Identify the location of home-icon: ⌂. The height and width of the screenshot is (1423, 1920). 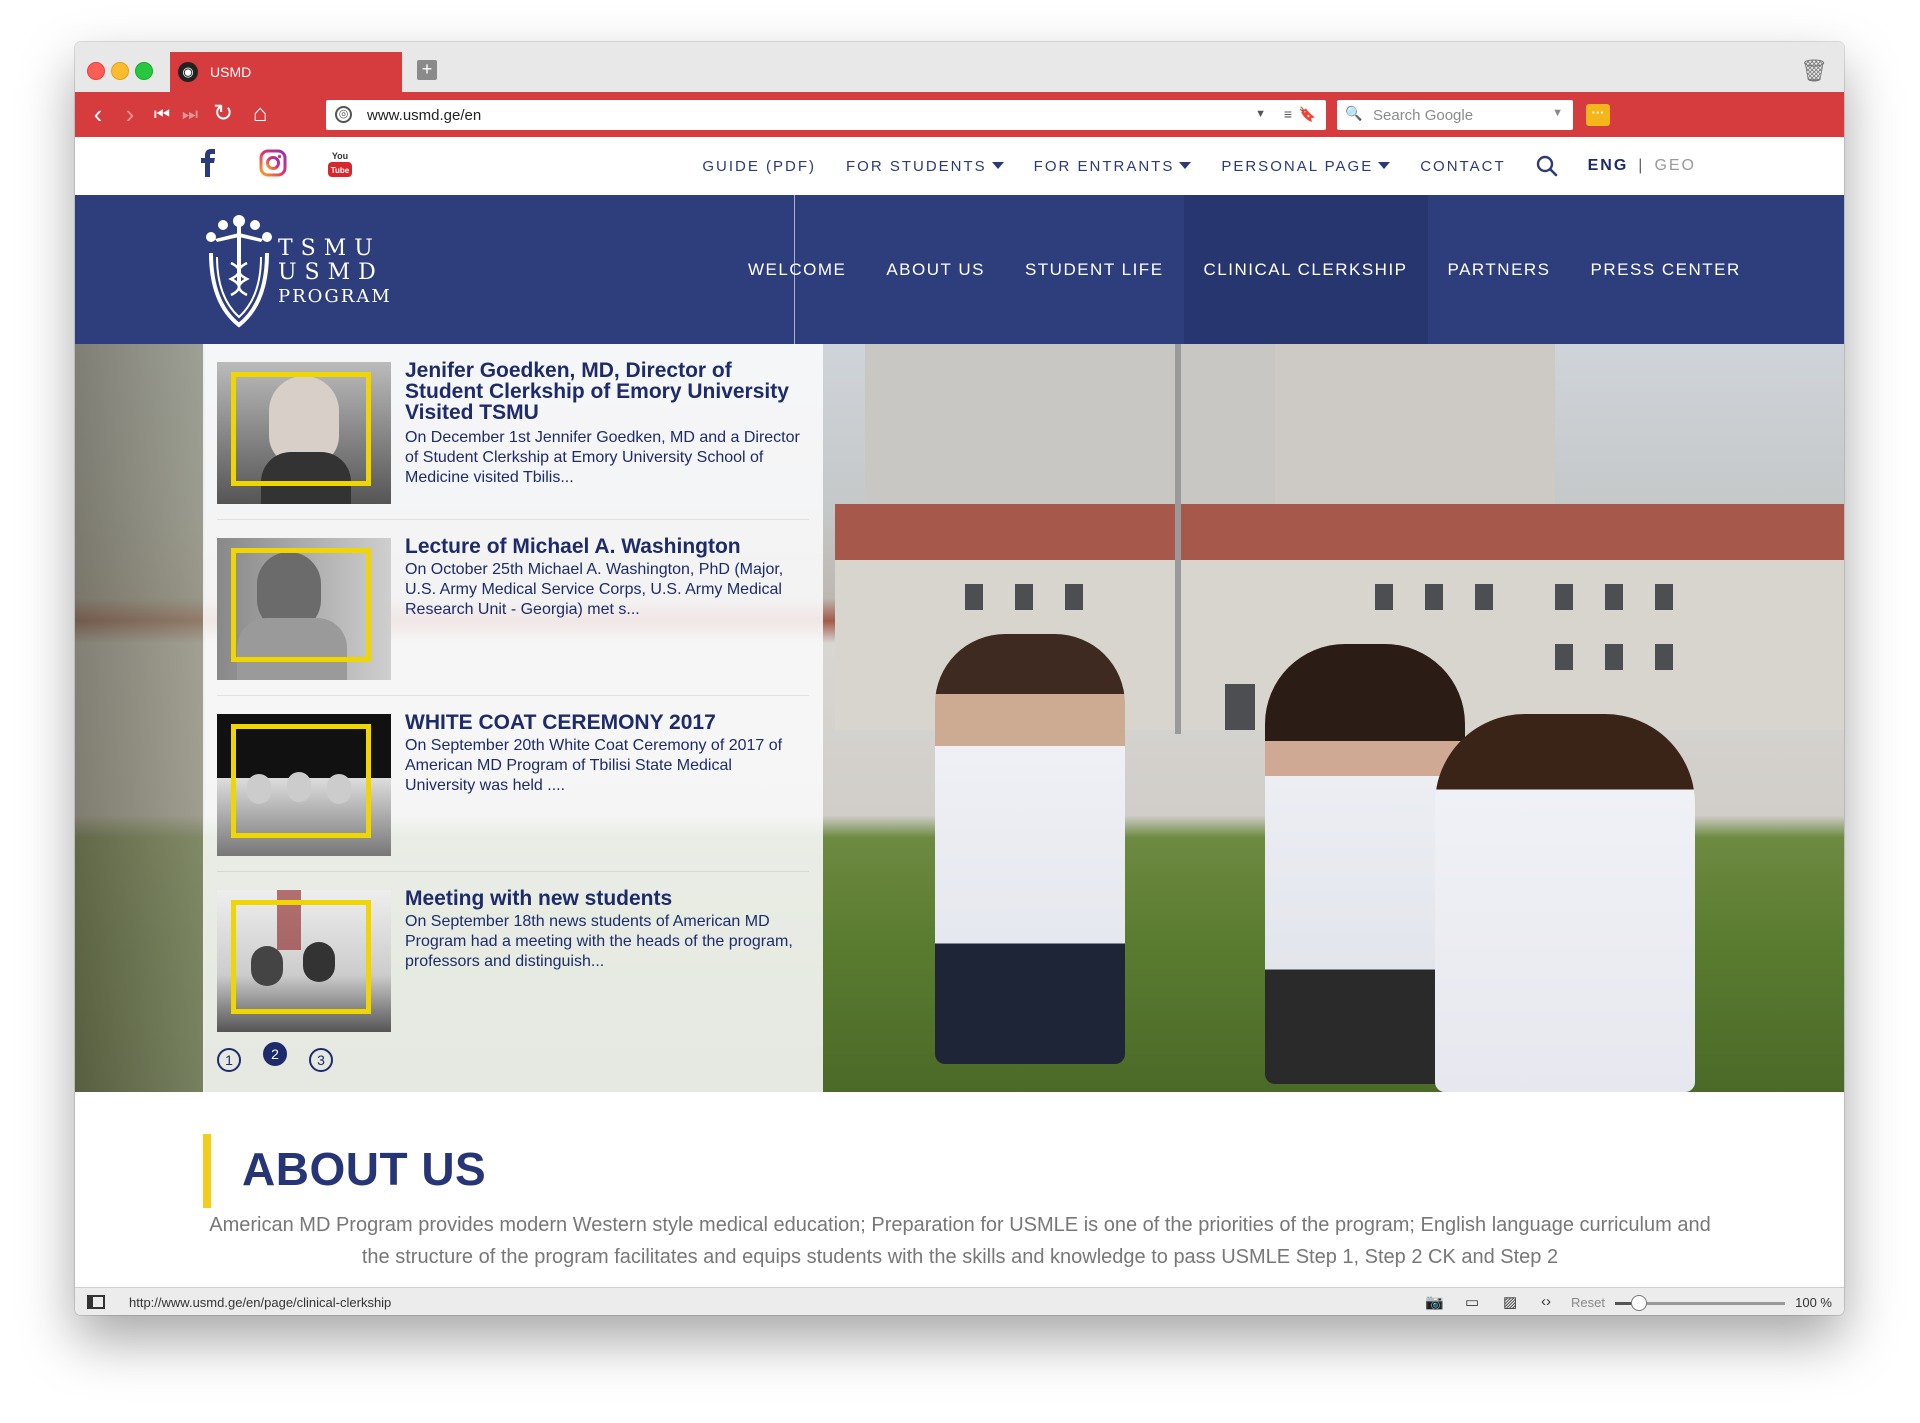
(260, 114).